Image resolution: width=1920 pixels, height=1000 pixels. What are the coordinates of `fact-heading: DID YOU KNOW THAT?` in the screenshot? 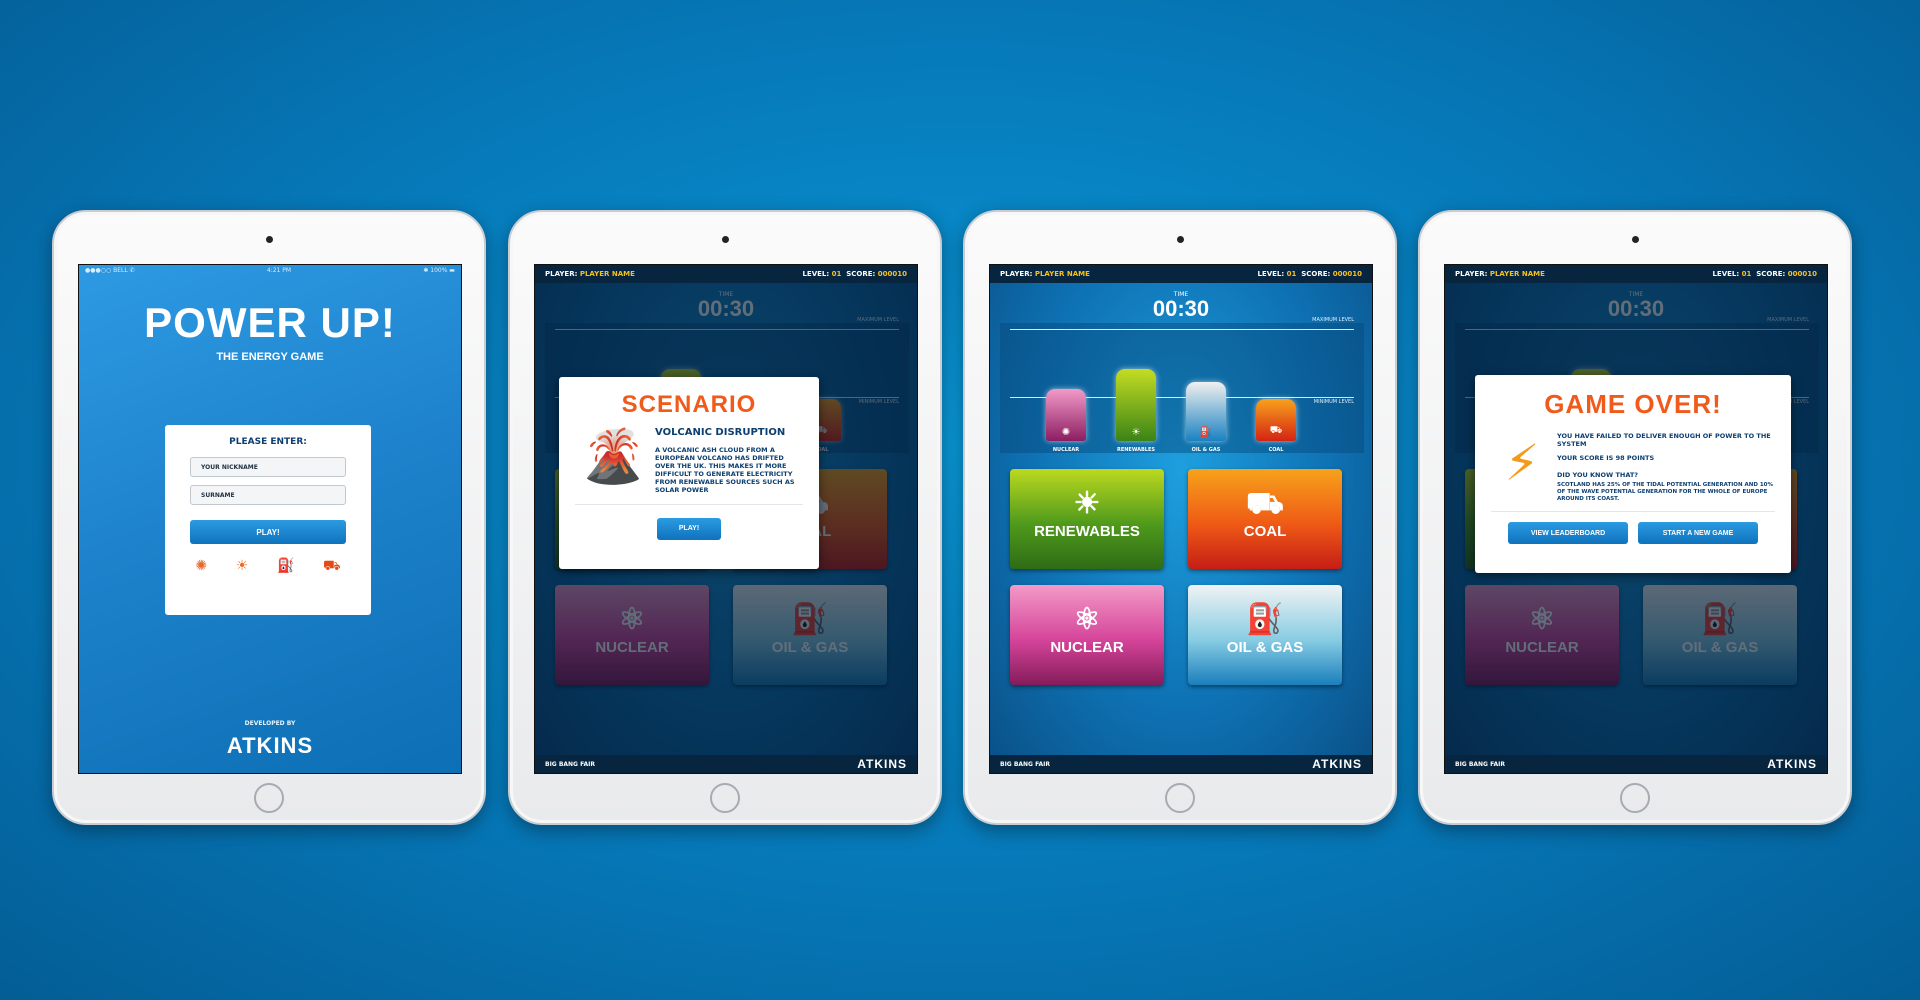 It's located at (1598, 475).